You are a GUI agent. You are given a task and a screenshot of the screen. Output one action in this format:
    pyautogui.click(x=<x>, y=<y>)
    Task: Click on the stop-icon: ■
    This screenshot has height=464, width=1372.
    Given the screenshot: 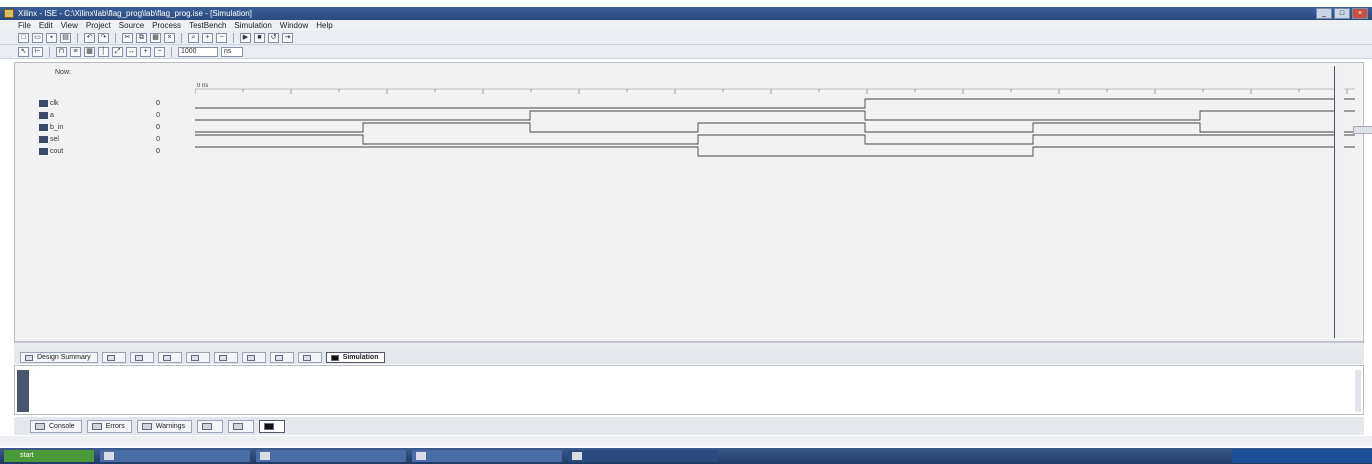 What is the action you would take?
    pyautogui.click(x=259, y=37)
    